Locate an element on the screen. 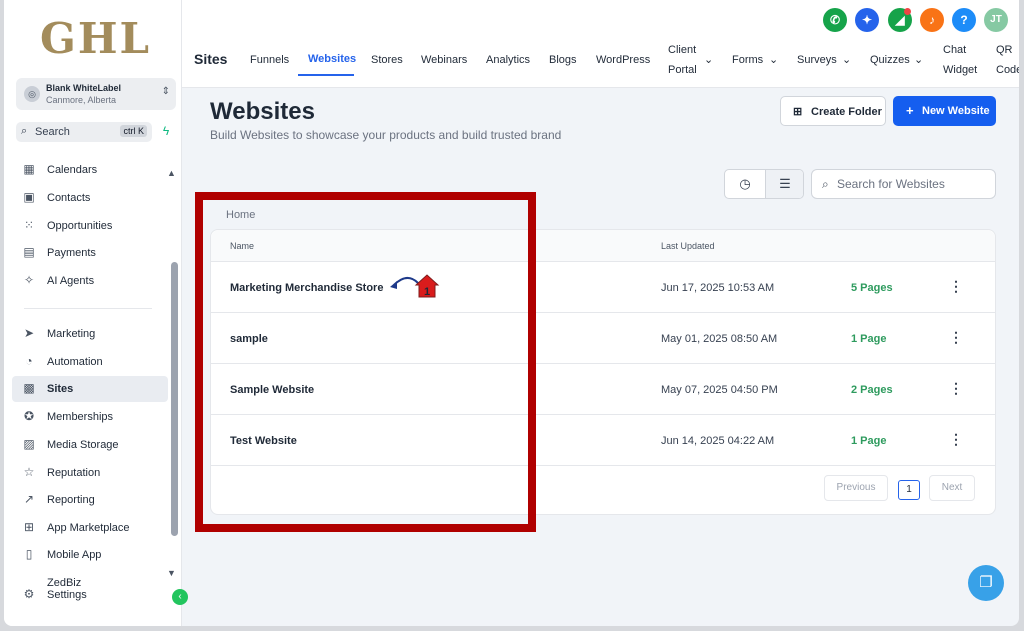  magic-wand-icon: ✦ is located at coordinates (867, 20).